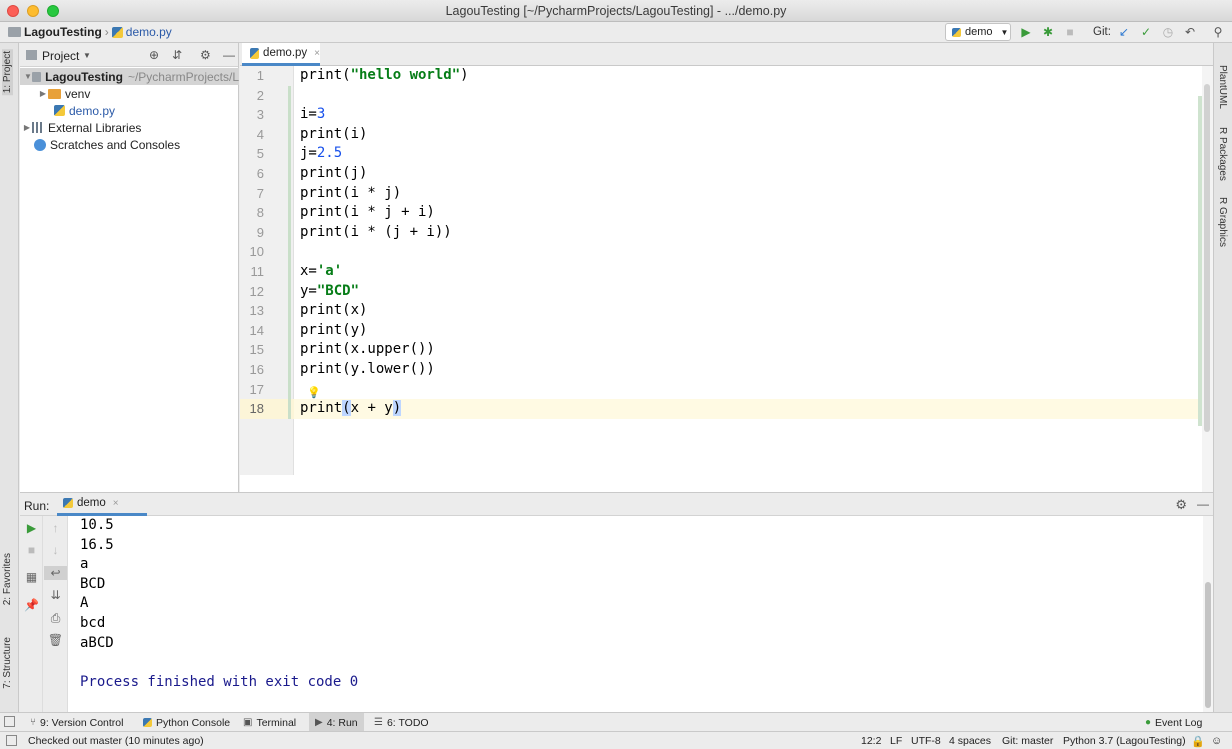  Describe the element at coordinates (926, 741) in the screenshot. I see `file-encoding: UTF-8` at that location.